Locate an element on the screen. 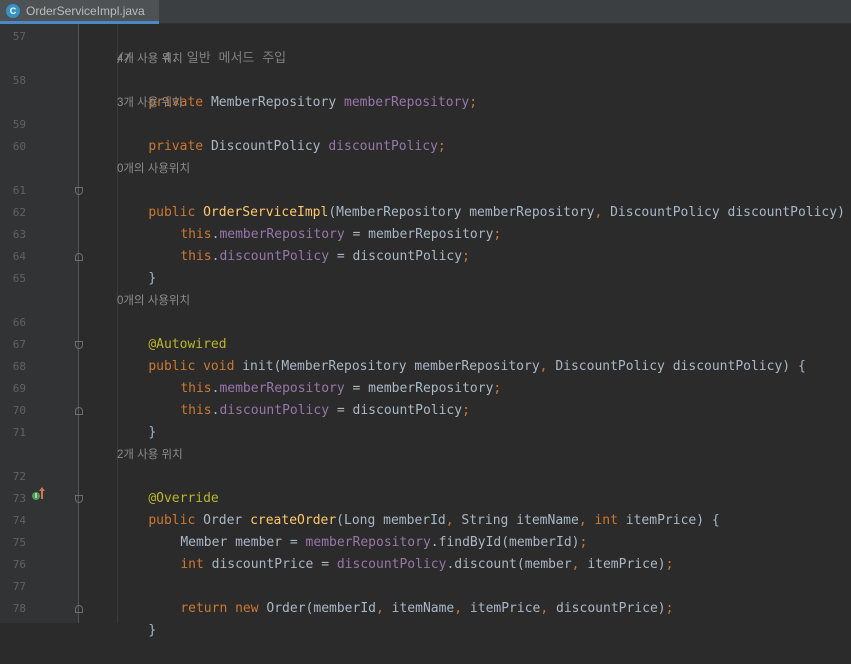  code-line-64: } is located at coordinates (136, 266).